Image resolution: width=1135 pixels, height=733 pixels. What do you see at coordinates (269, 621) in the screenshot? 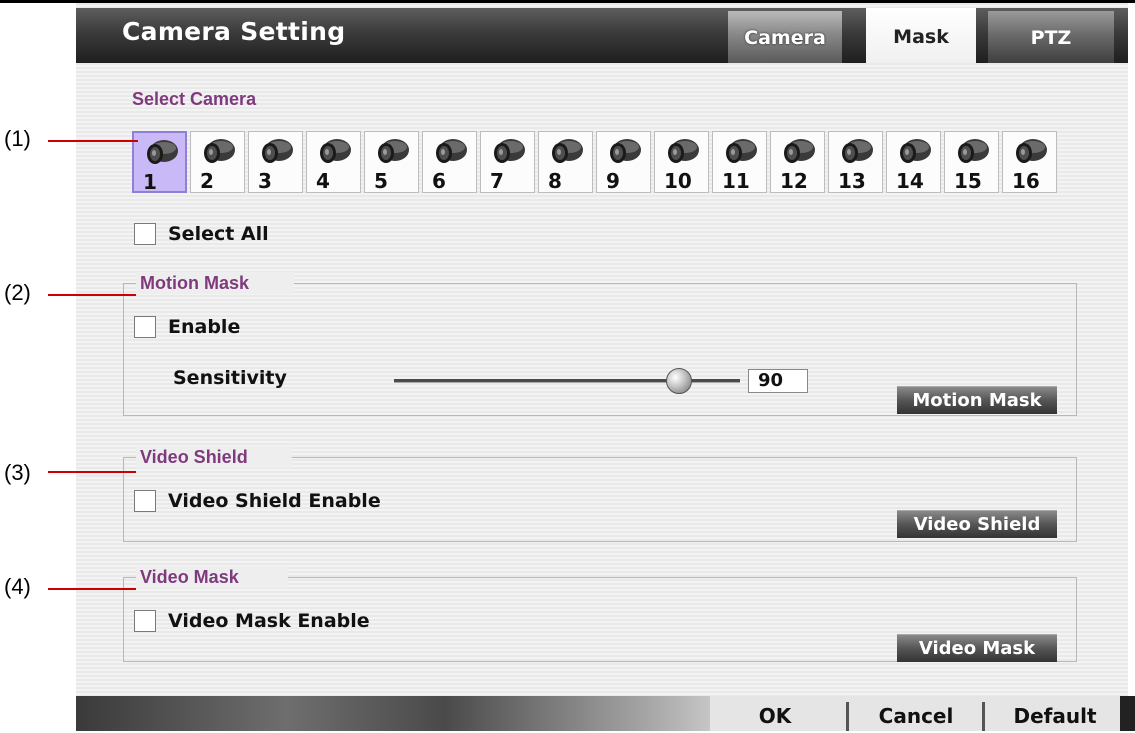
I see `video-mask-enable-label: Video Mask Enable` at bounding box center [269, 621].